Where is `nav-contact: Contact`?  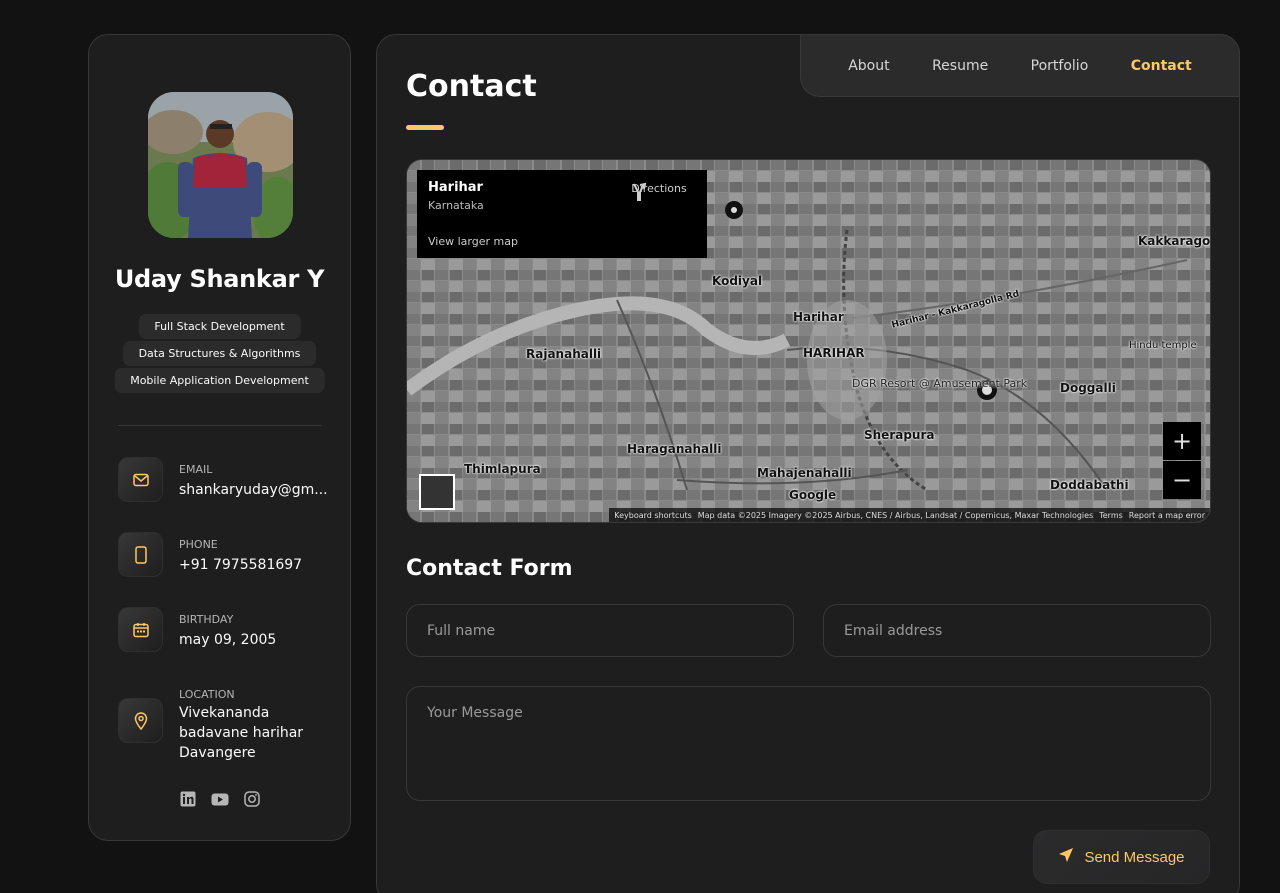 nav-contact: Contact is located at coordinates (1161, 66).